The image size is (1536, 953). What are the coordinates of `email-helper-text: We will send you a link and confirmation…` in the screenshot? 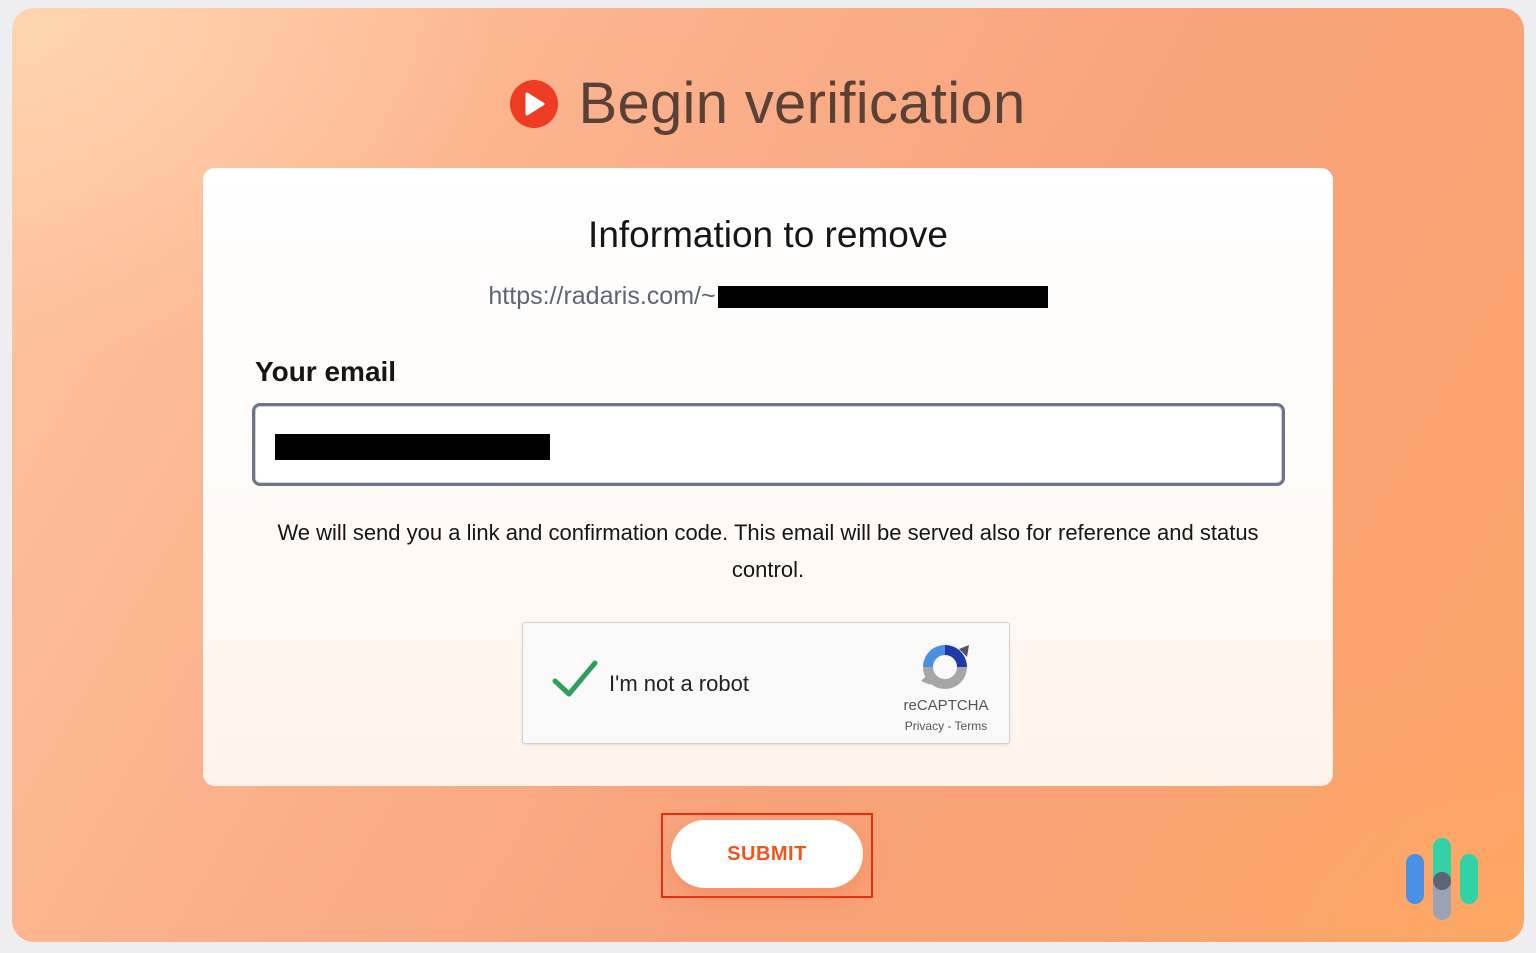 It's located at (768, 551).